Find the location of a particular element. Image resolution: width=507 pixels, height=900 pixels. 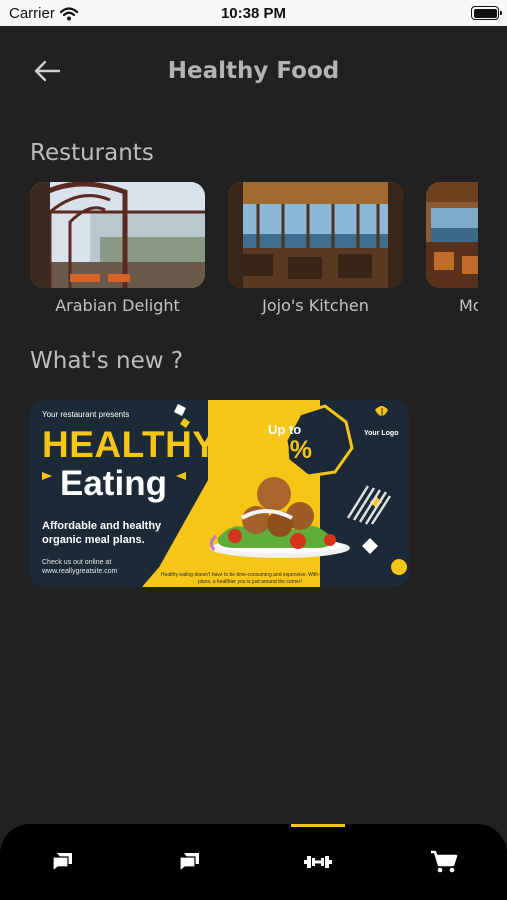

banner-headline-eating: Eating is located at coordinates (113, 483).